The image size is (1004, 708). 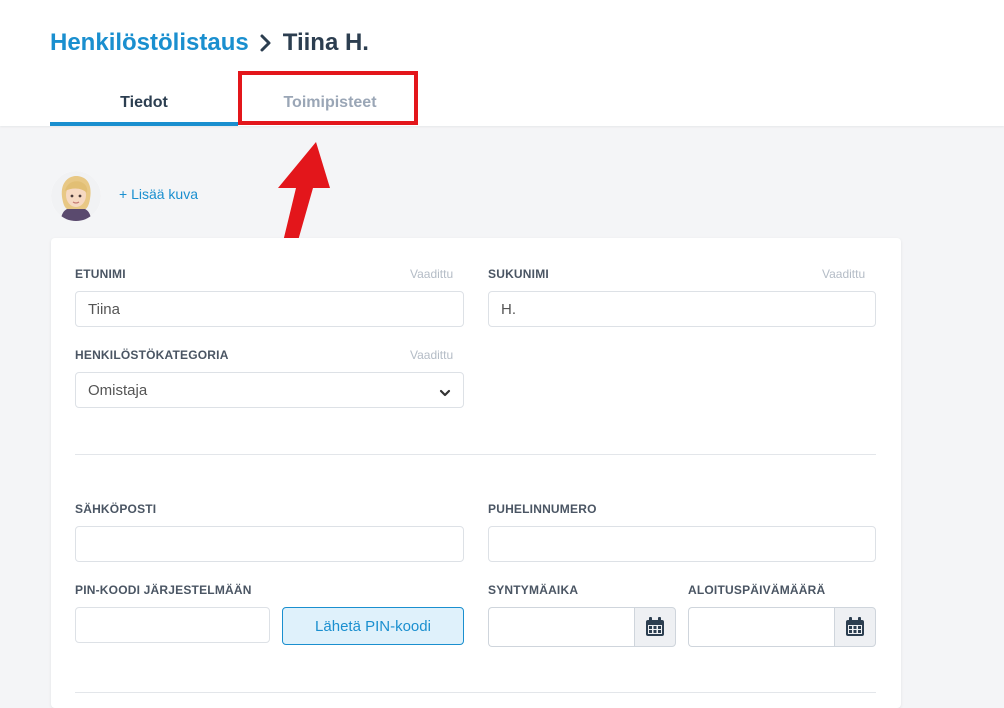 I want to click on birth-date-calendar-button, so click(x=655, y=627).